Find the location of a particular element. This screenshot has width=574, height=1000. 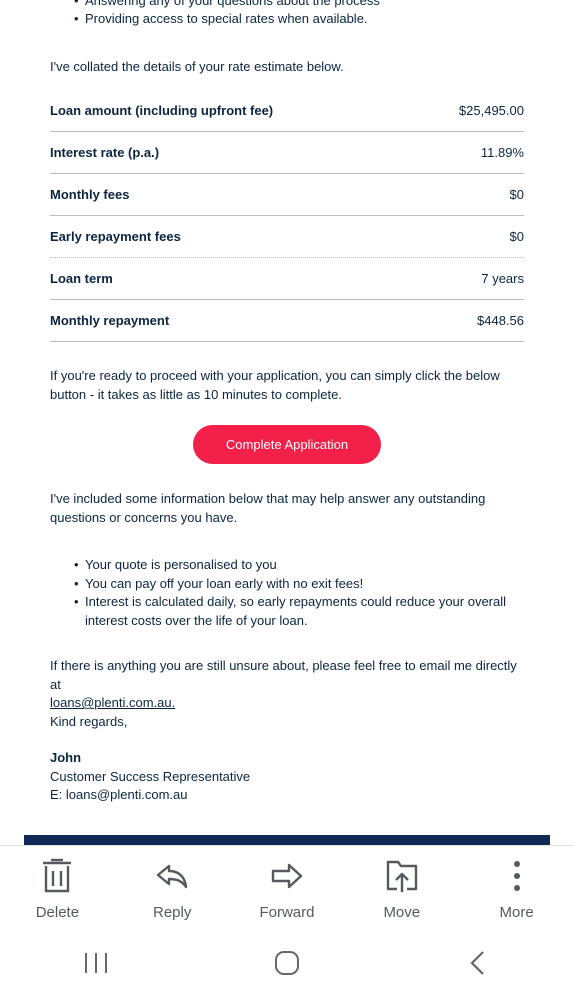

rate-label: Loan term is located at coordinates (81, 278).